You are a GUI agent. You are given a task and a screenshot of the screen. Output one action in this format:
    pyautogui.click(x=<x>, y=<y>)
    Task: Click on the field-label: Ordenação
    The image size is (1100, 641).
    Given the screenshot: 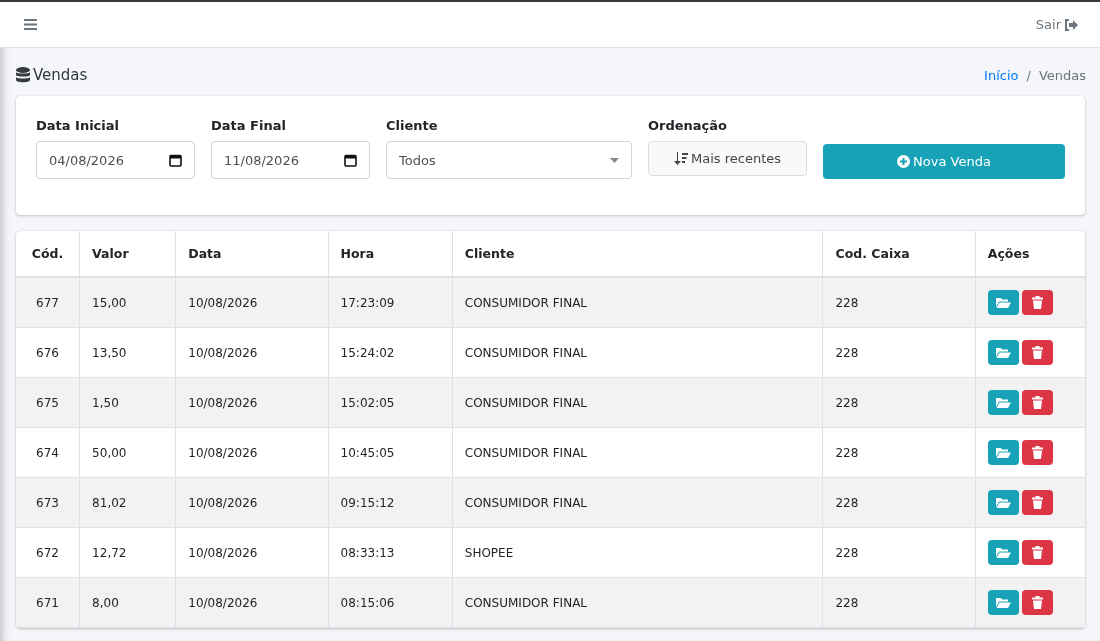 What is the action you would take?
    pyautogui.click(x=688, y=125)
    